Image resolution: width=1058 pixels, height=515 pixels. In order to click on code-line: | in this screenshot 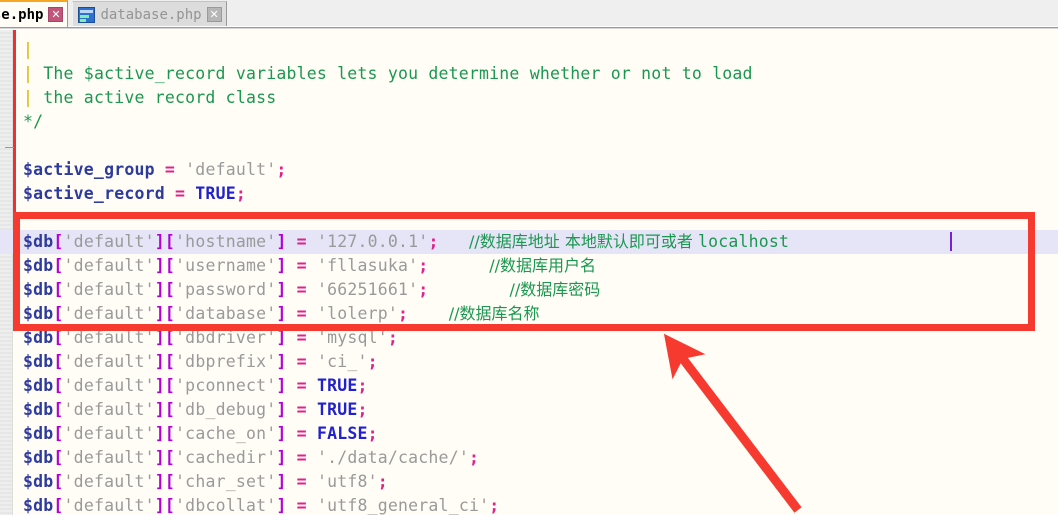, I will do `click(529, 50)`.